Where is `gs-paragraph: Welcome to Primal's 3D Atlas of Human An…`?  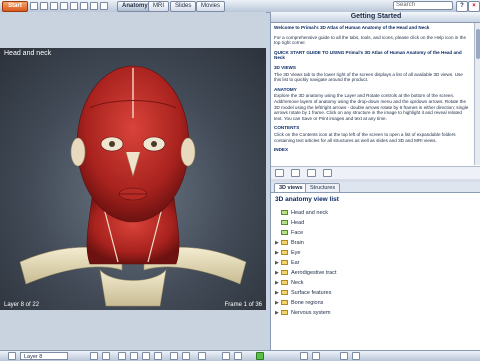
gs-paragraph: Welcome to Primal's 3D Atlas of Human An… is located at coordinates (352, 27).